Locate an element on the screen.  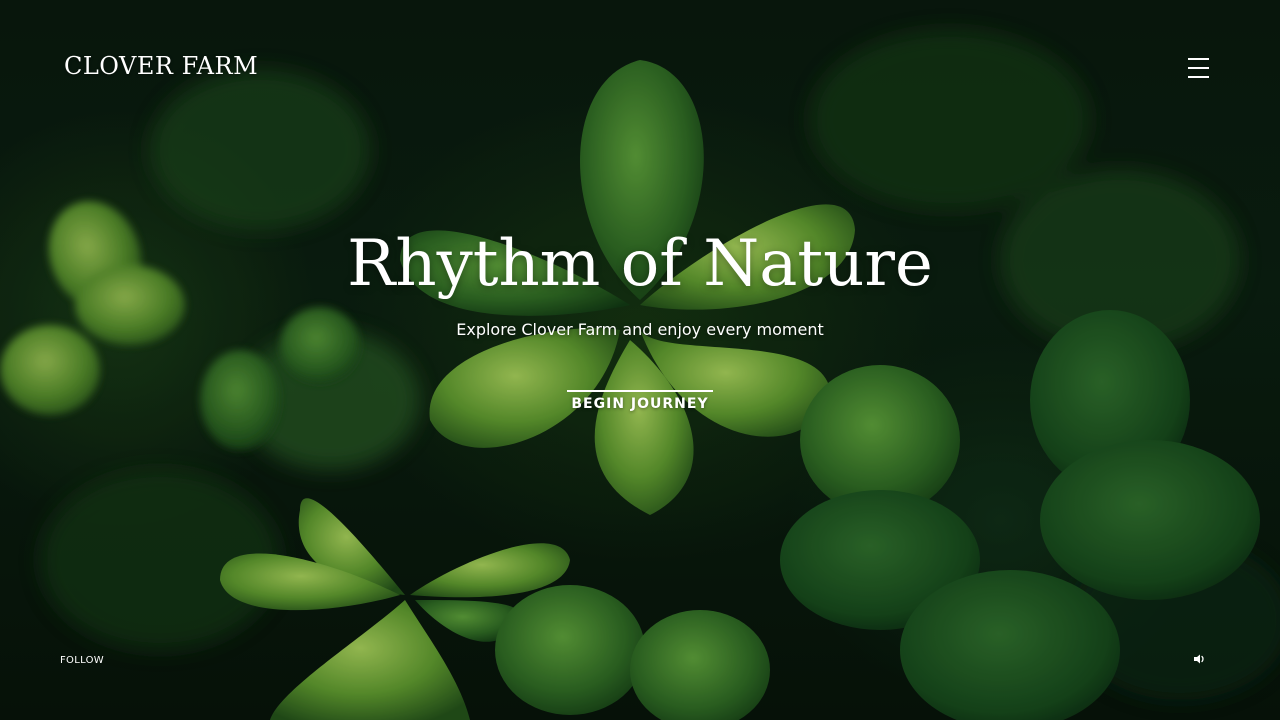
speaker-icon is located at coordinates (1199, 659).